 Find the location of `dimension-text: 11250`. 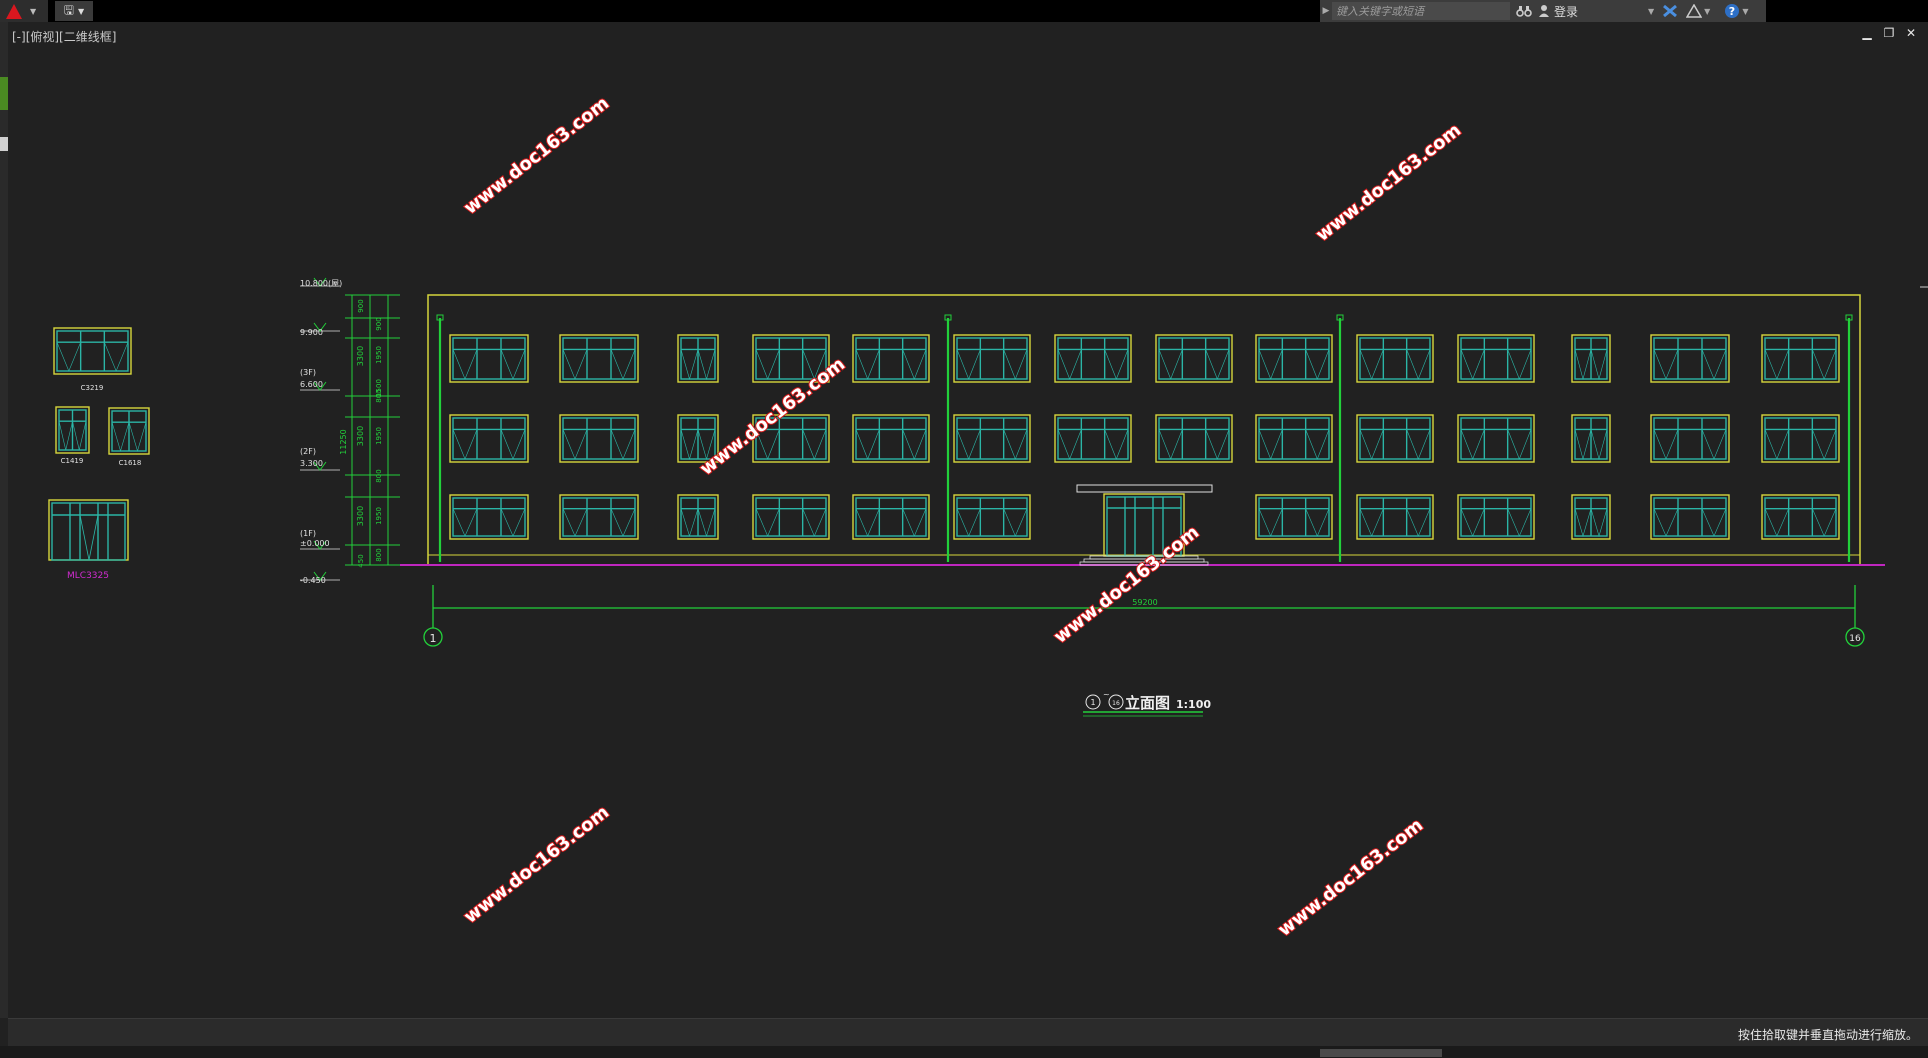

dimension-text: 11250 is located at coordinates (343, 441).